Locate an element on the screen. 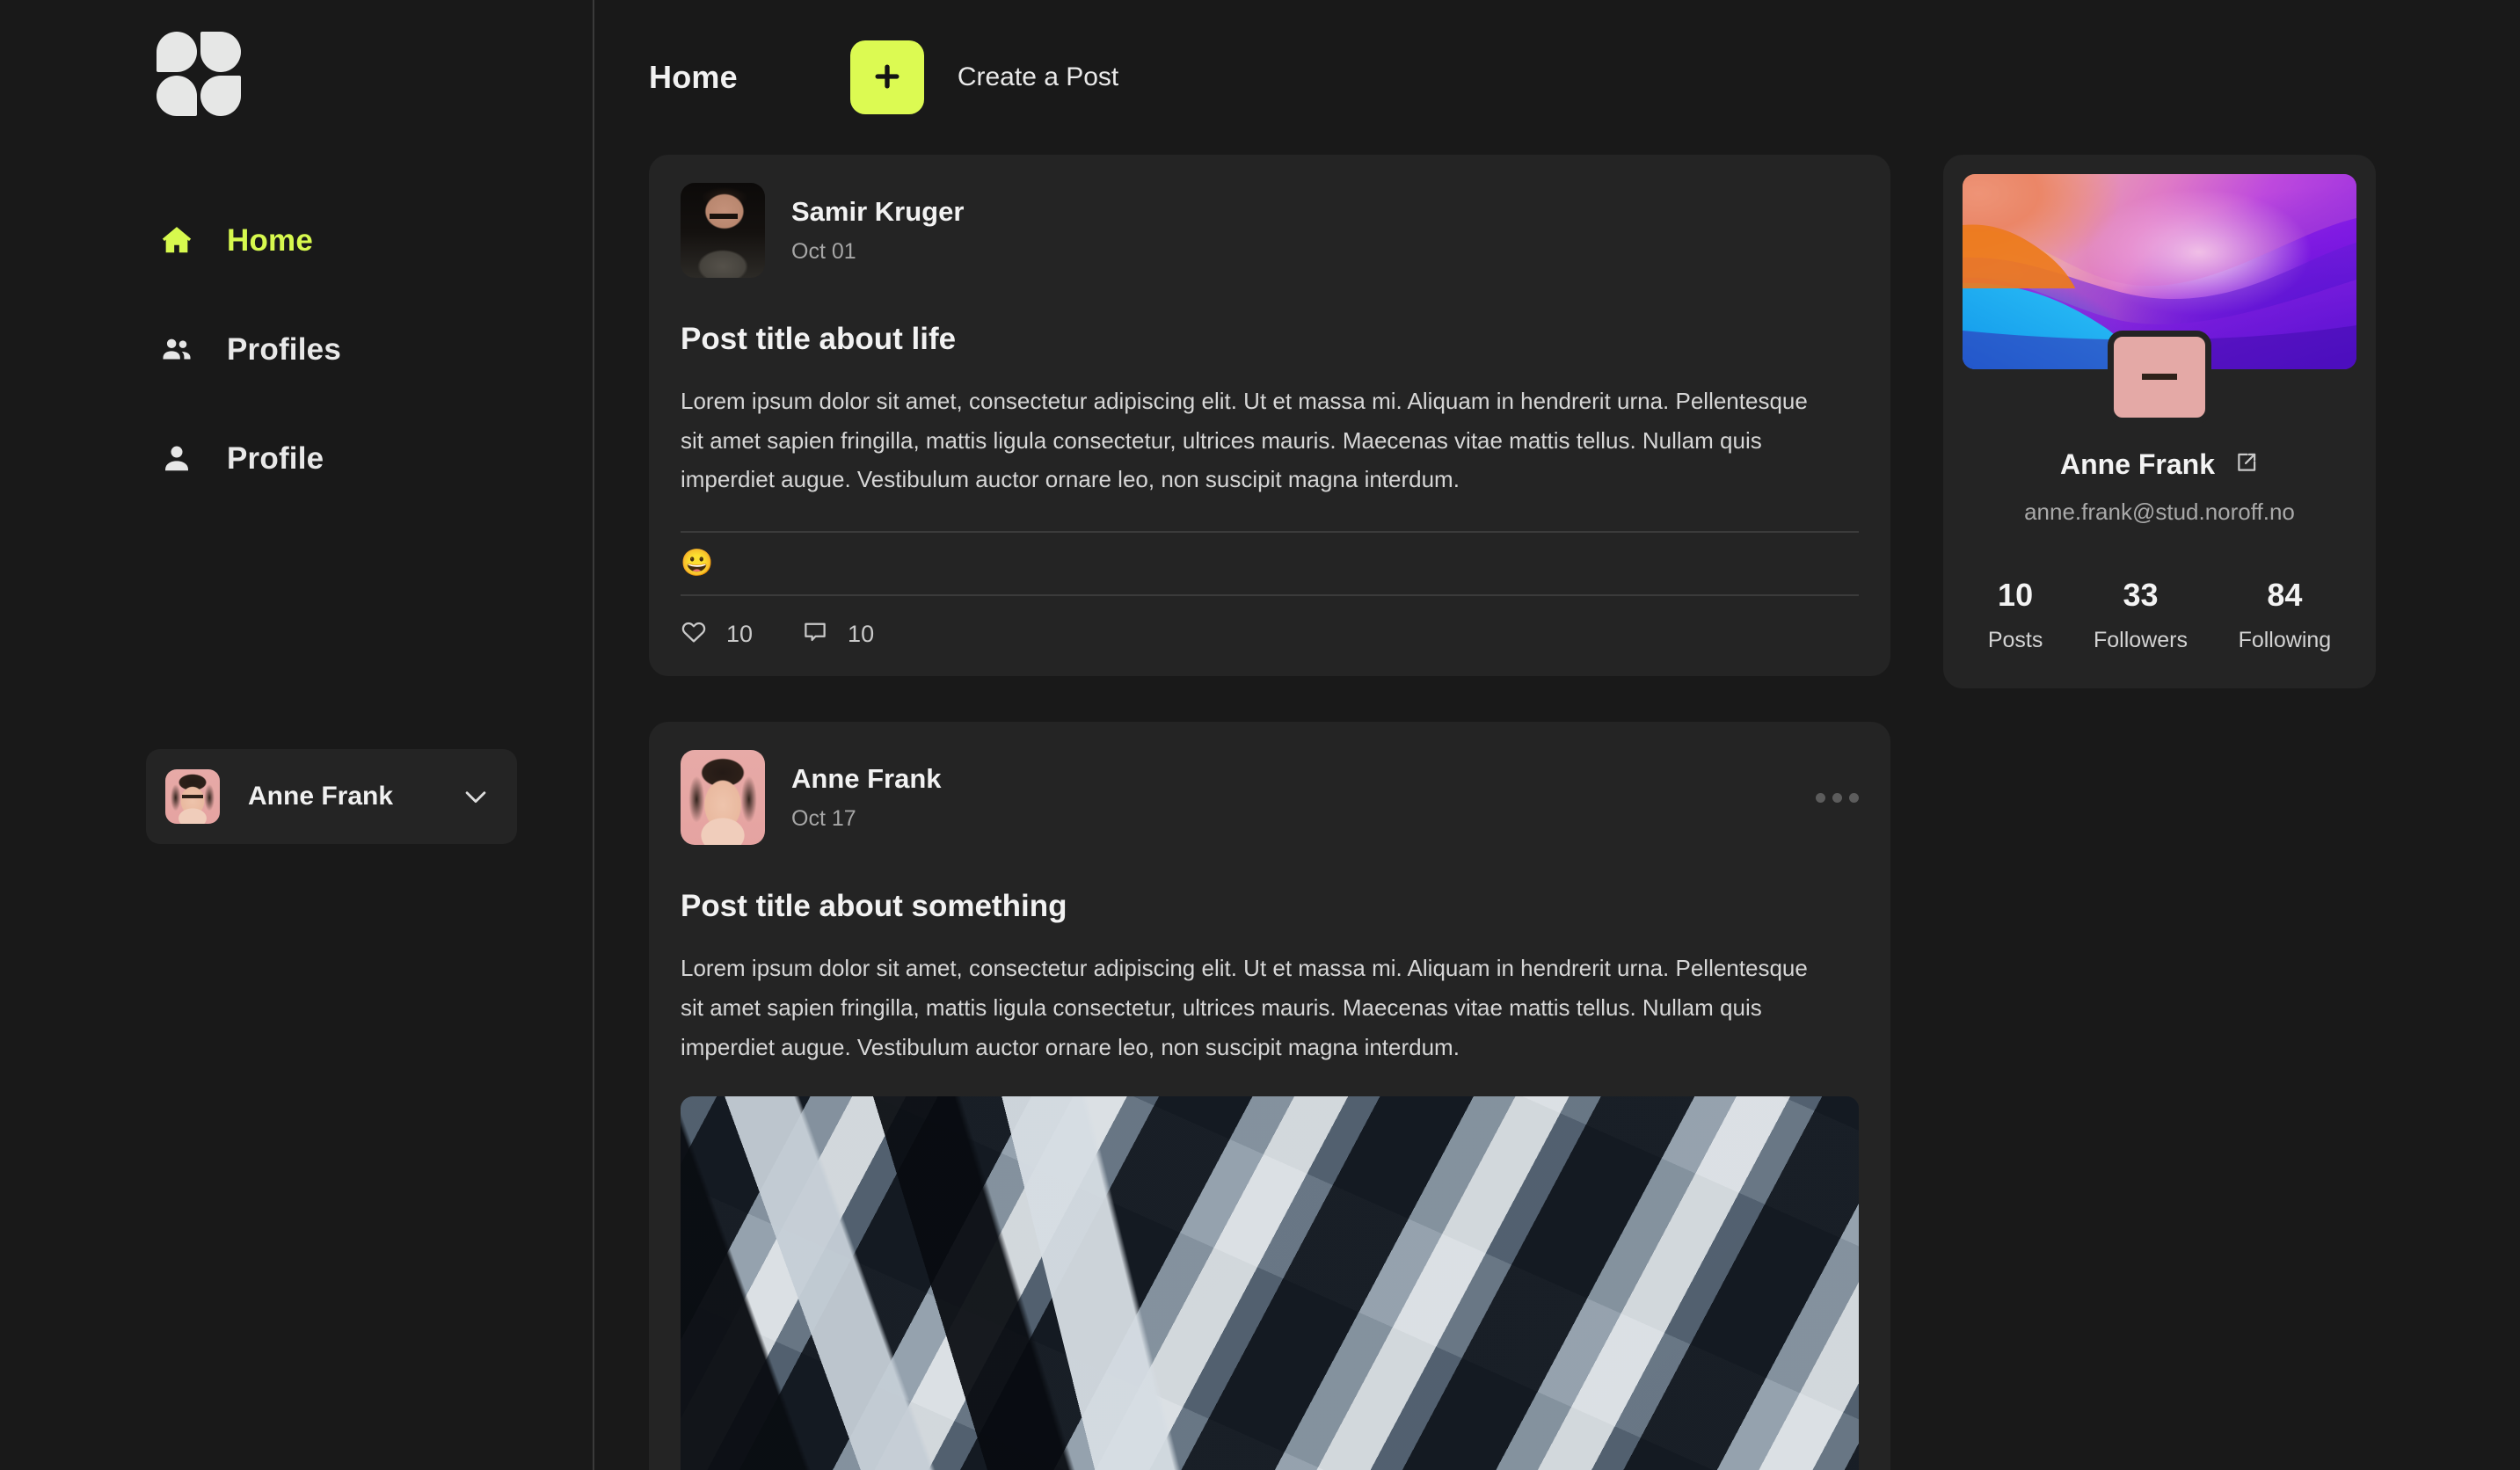 The width and height of the screenshot is (2520, 1470). stat-value: 84 is located at coordinates (2285, 595).